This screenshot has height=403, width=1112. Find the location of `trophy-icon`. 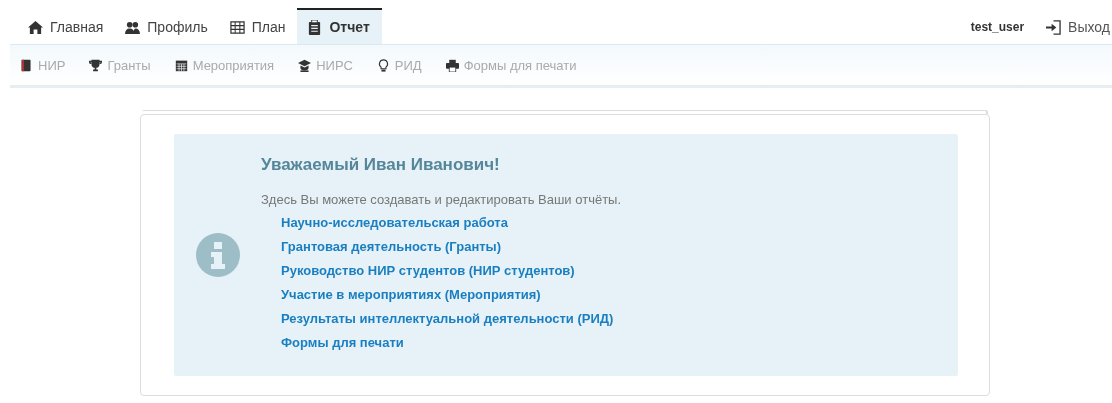

trophy-icon is located at coordinates (96, 65).